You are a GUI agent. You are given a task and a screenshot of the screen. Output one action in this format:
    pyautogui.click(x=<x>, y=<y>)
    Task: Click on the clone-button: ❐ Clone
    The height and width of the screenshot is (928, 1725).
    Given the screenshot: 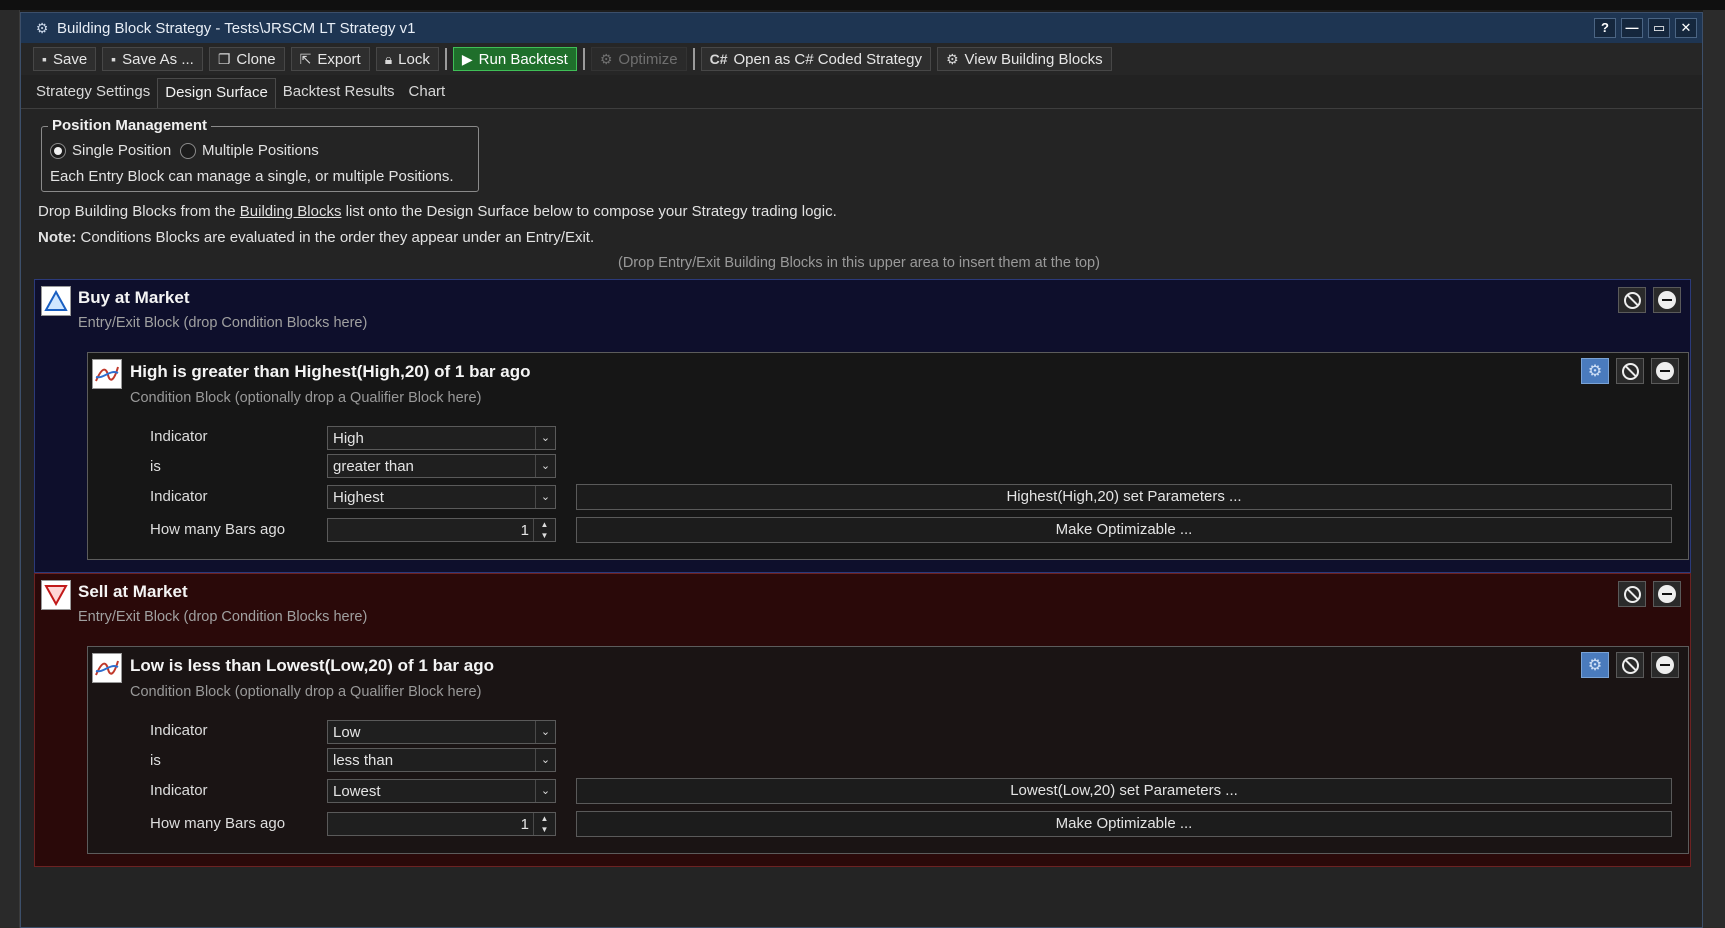 What is the action you would take?
    pyautogui.click(x=246, y=59)
    